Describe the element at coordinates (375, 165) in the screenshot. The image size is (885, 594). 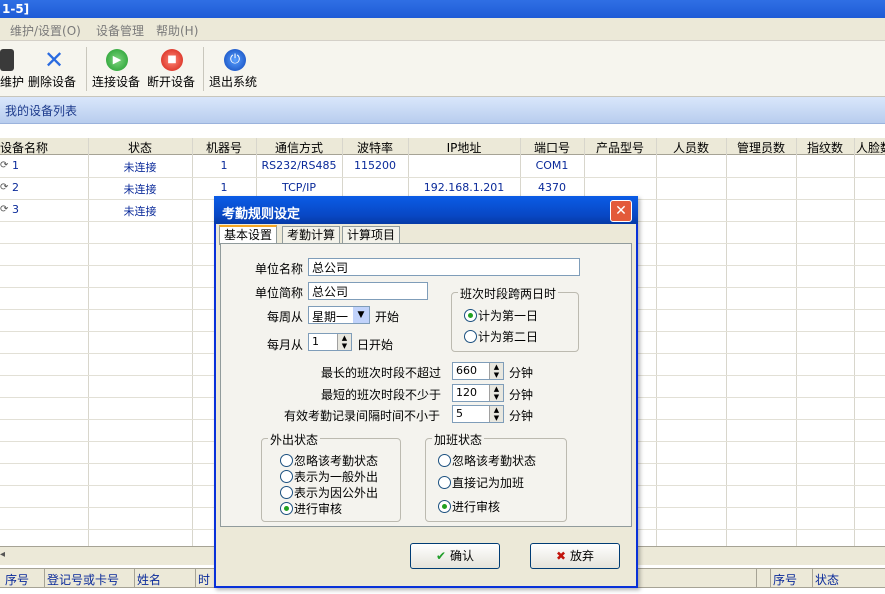
I see `cell-baud-rate: 115200` at that location.